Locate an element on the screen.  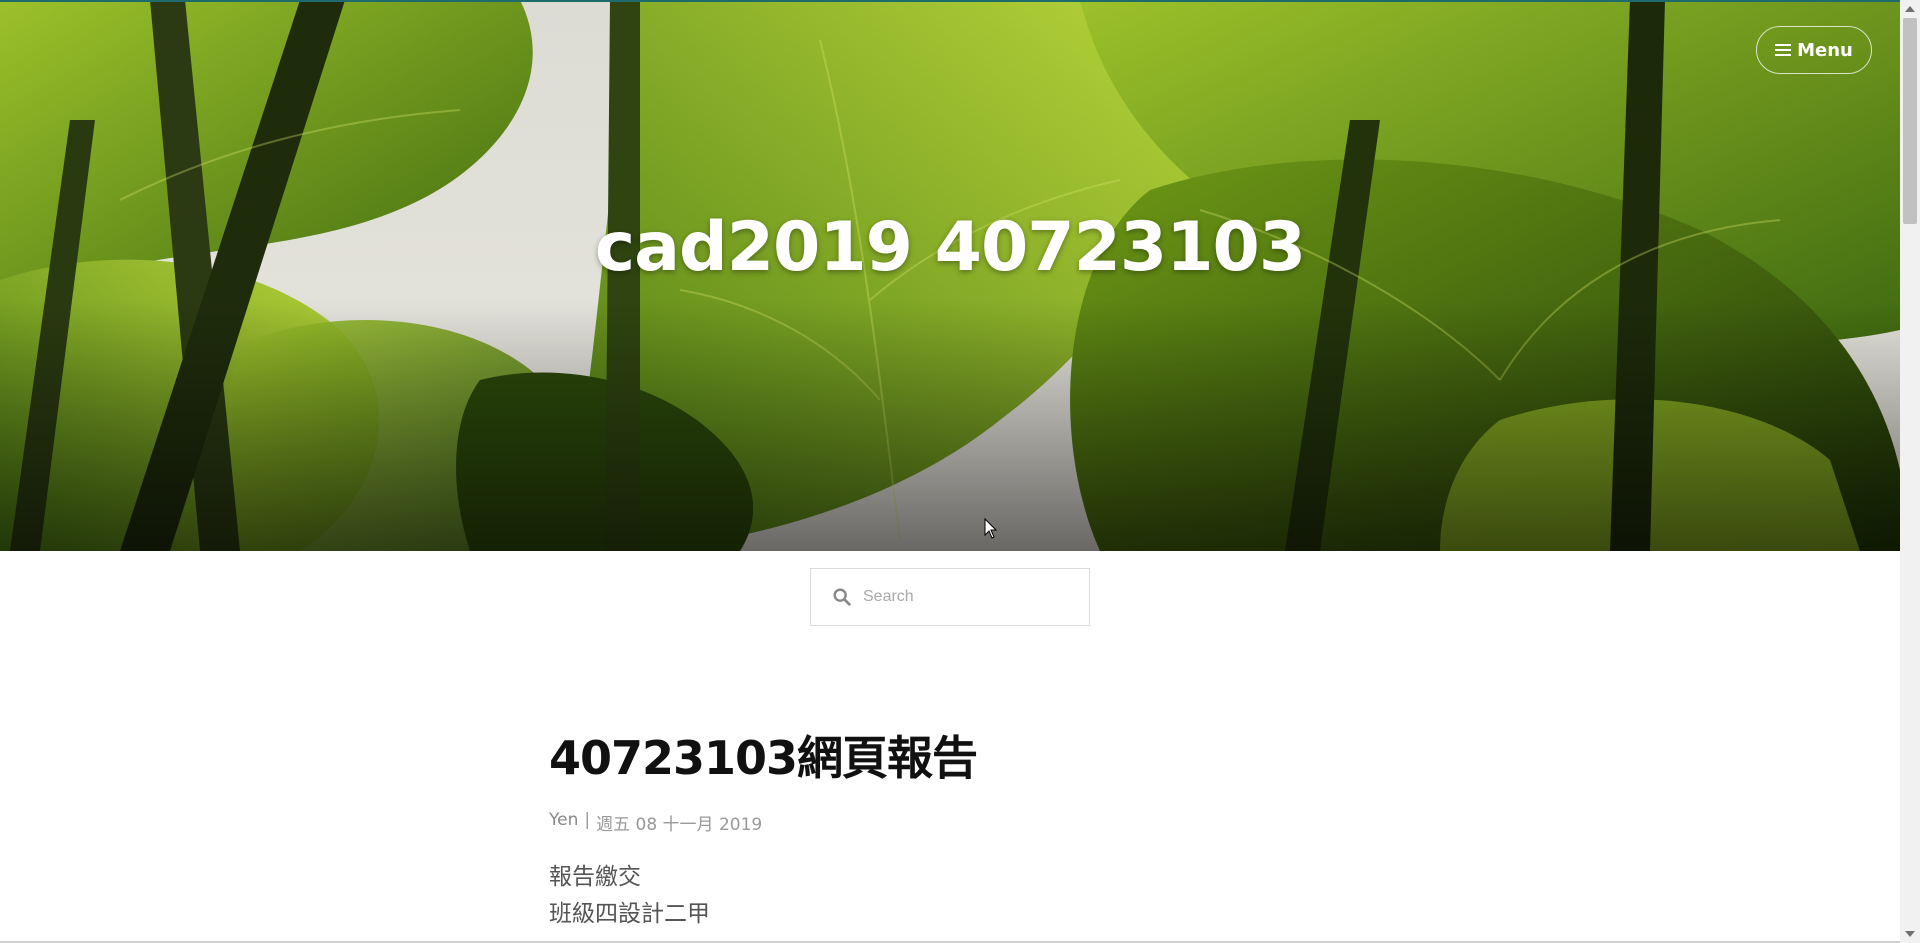
search-input is located at coordinates (963, 597).